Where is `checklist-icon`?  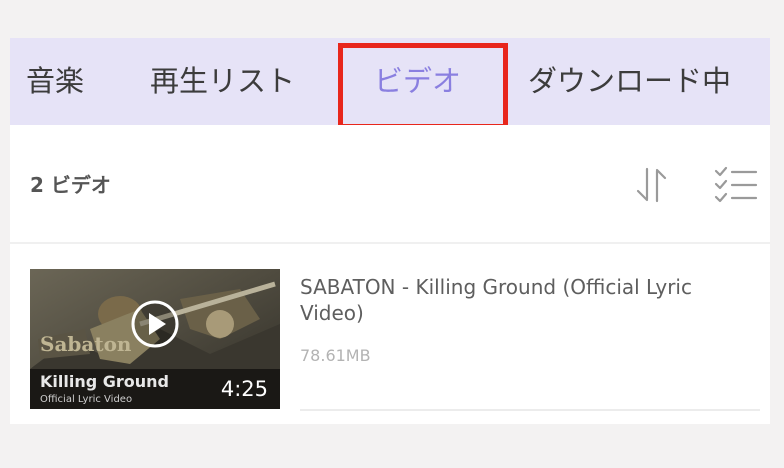 checklist-icon is located at coordinates (736, 184).